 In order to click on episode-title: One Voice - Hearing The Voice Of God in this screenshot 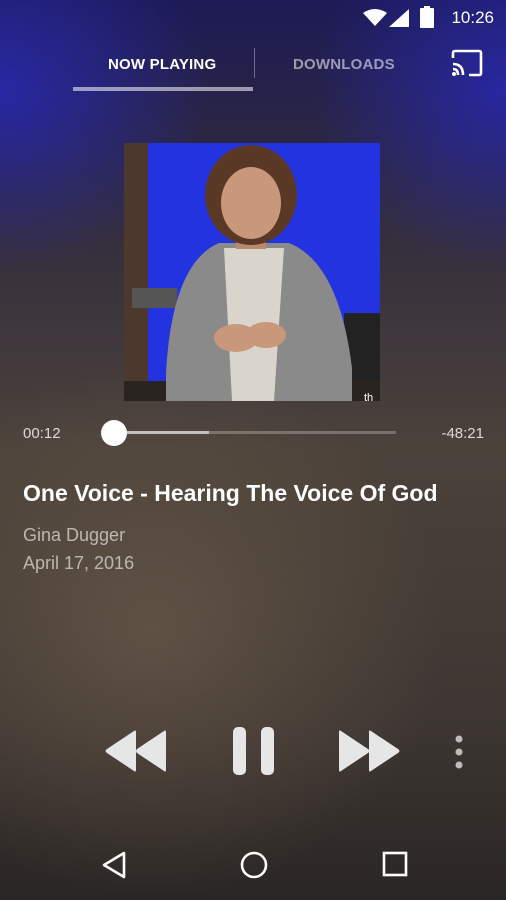, I will do `click(230, 493)`.